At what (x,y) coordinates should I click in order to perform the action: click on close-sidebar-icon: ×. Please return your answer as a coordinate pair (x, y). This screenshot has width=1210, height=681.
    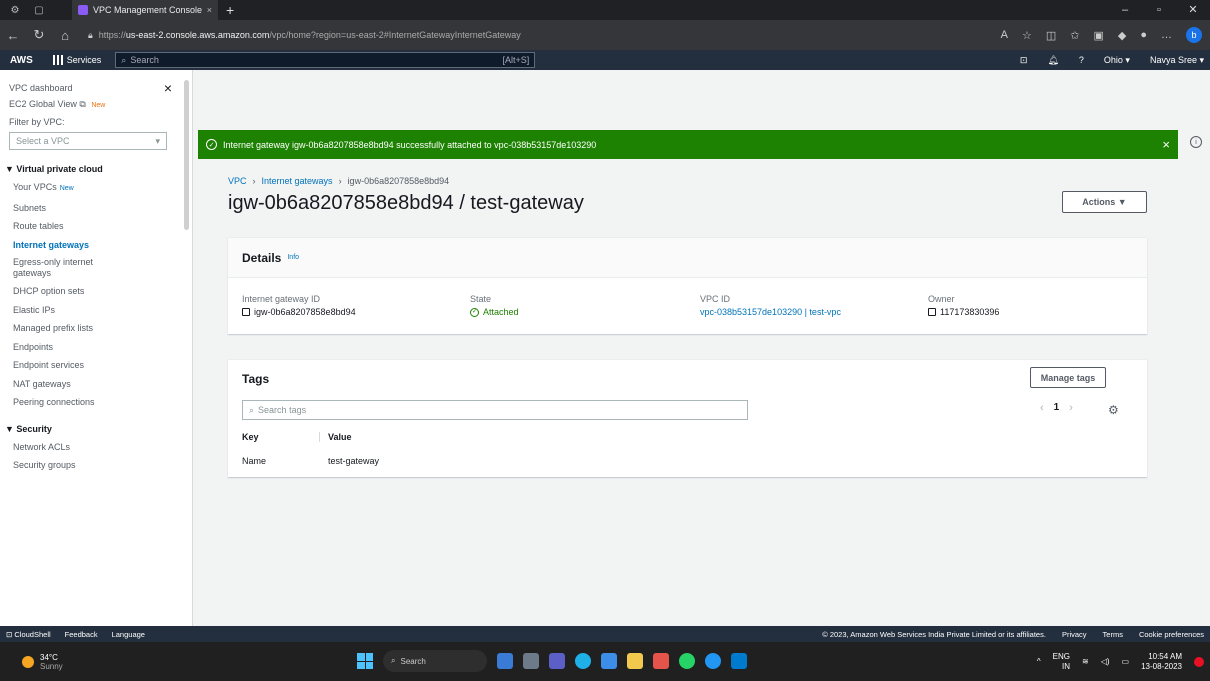
    Looking at the image, I should click on (168, 88).